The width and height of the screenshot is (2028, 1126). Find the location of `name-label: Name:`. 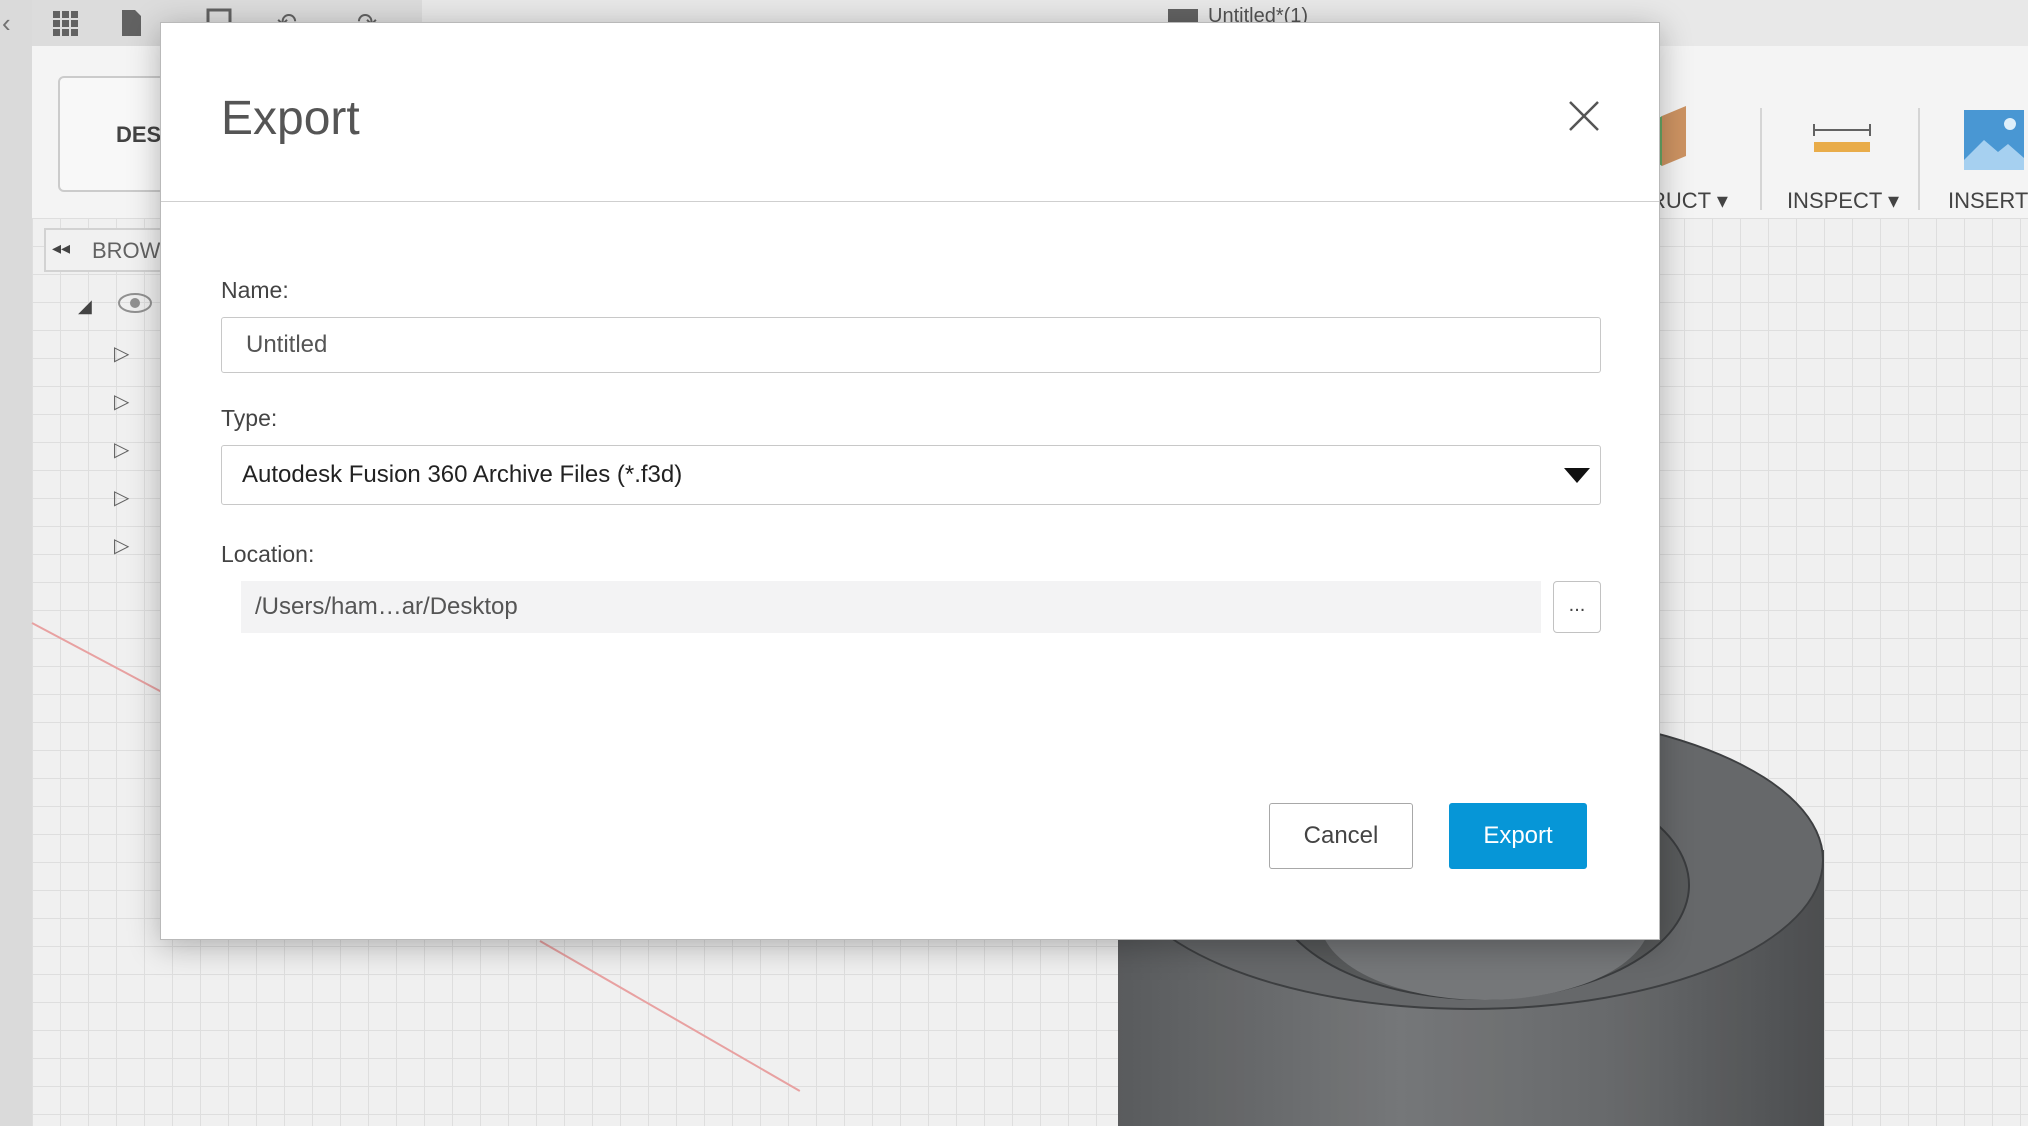

name-label: Name: is located at coordinates (255, 290).